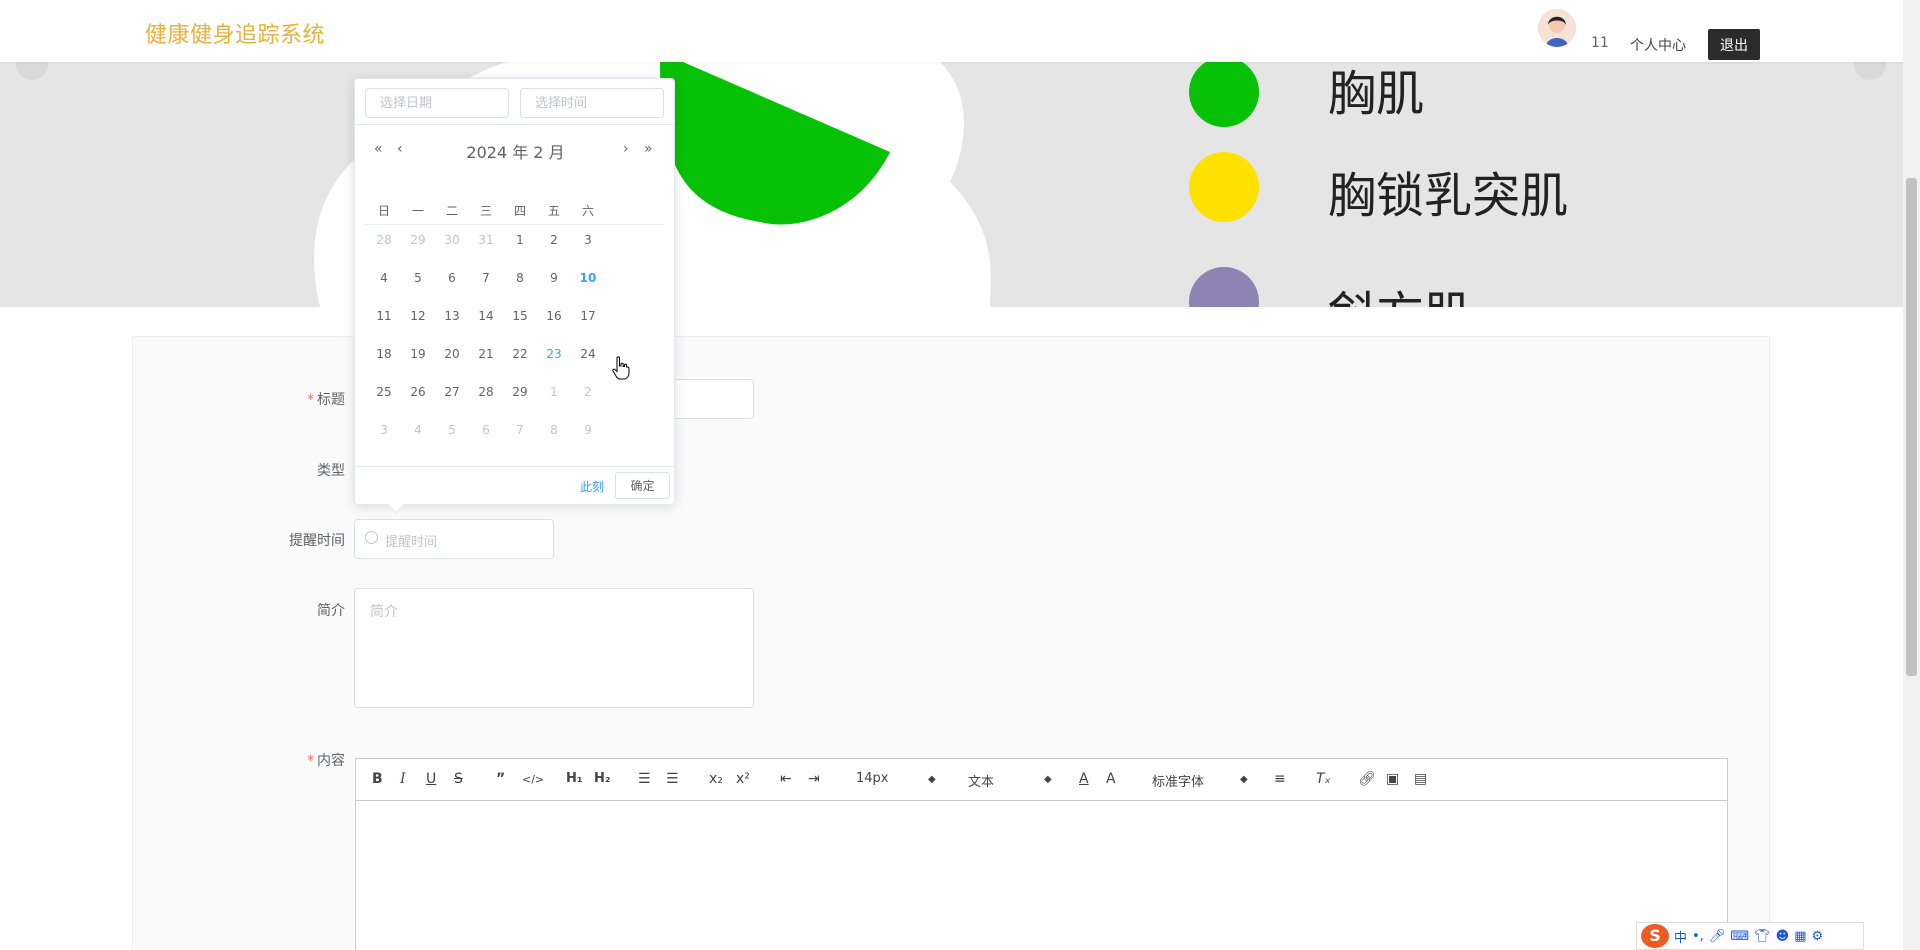  Describe the element at coordinates (285, 760) in the screenshot. I see `content-label: * 内容` at that location.